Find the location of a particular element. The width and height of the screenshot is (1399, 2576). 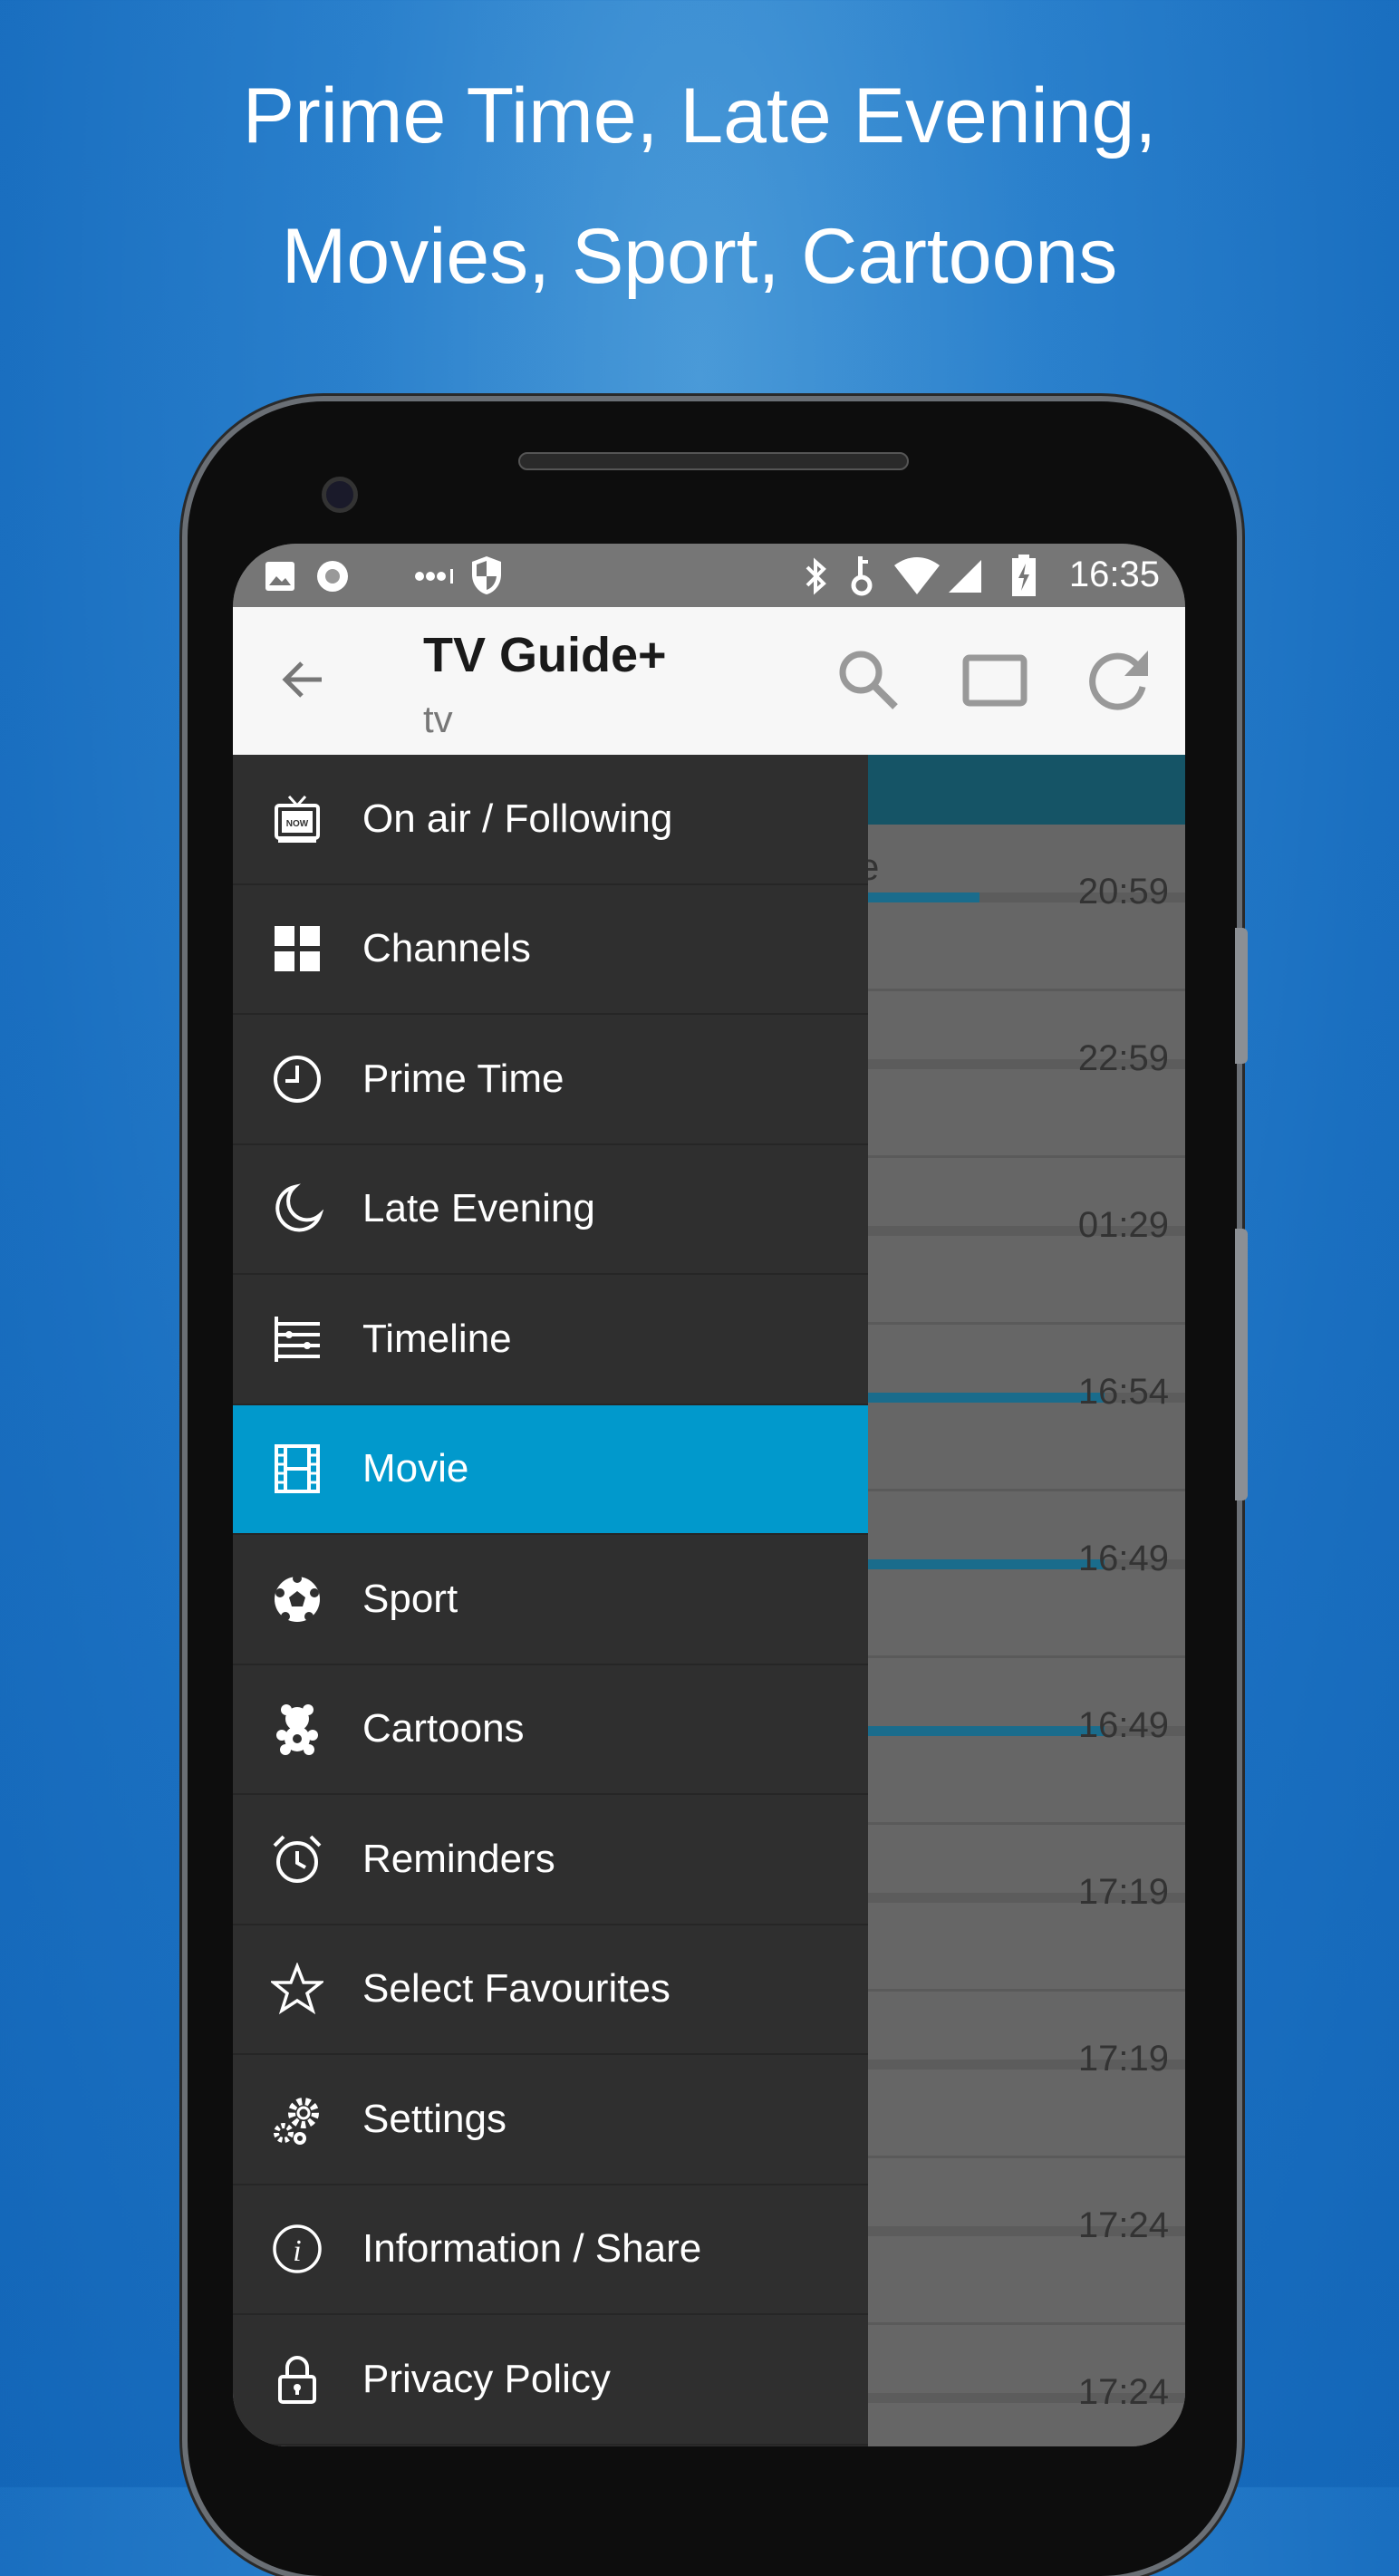

drawer-item-label: Movie is located at coordinates (415, 1468).